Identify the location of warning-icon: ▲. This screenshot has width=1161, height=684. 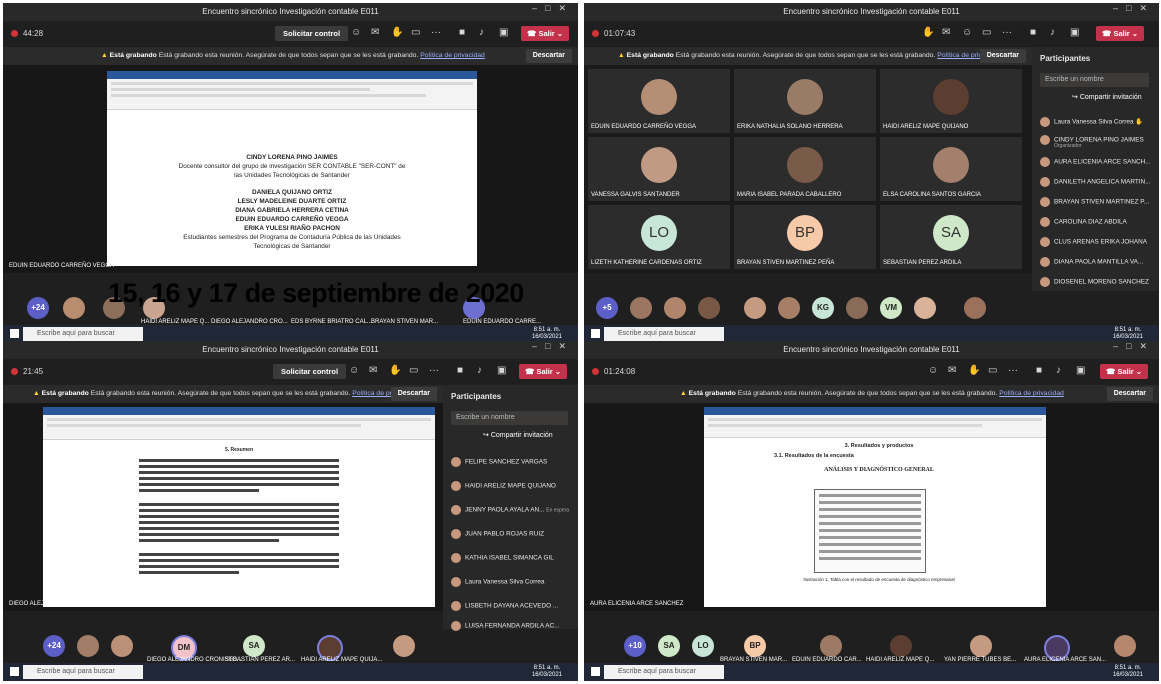
(36, 393).